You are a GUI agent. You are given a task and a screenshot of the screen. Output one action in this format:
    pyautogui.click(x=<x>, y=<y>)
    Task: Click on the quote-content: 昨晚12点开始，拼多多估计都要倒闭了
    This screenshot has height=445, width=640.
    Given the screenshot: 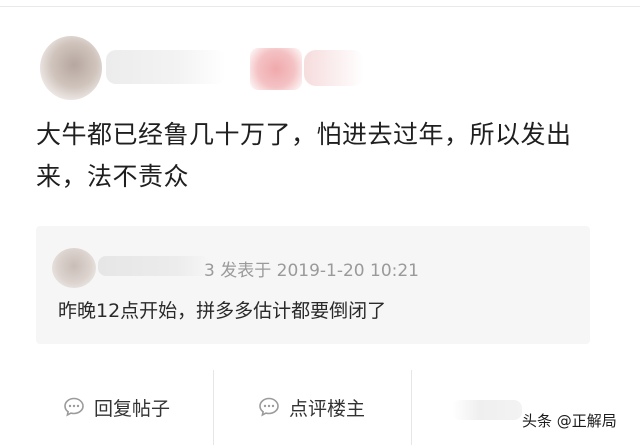 What is the action you would take?
    pyautogui.click(x=222, y=311)
    